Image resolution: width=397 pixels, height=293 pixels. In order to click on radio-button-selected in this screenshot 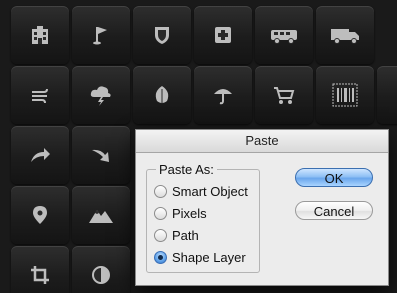, I will do `click(160, 257)`.